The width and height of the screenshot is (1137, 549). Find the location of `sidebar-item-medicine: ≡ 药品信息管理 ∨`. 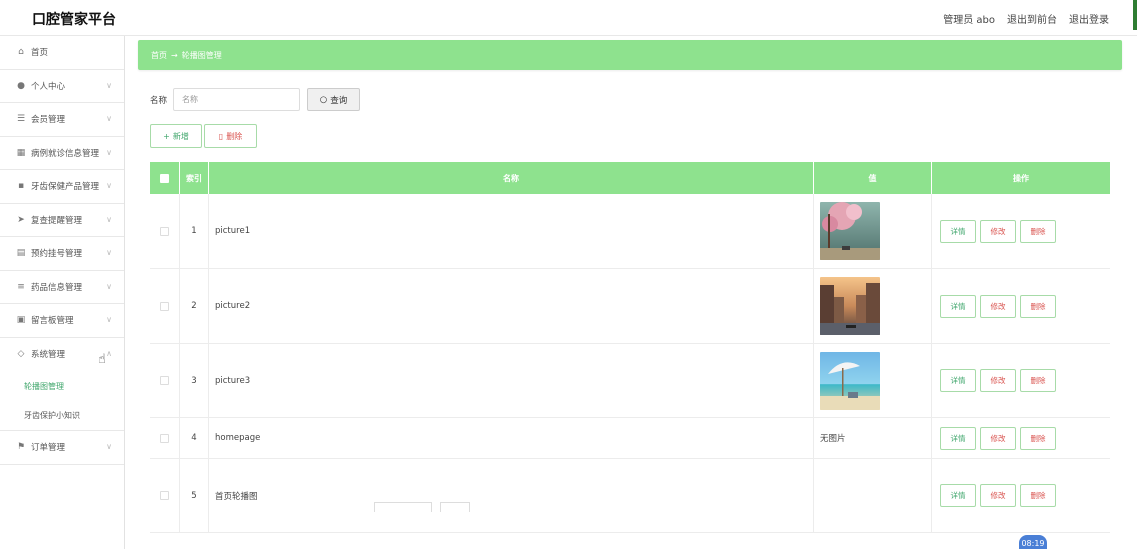

sidebar-item-medicine: ≡ 药品信息管理 ∨ is located at coordinates (62, 287).